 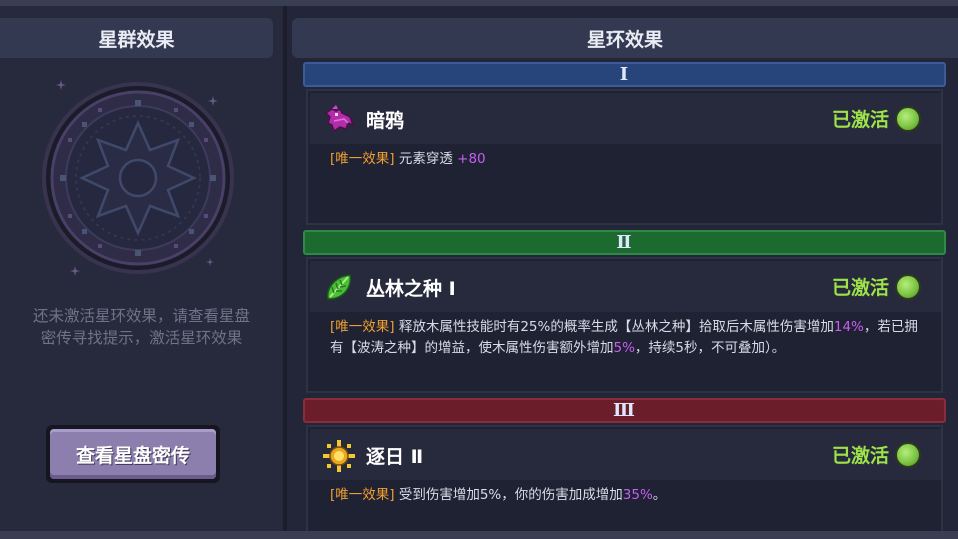 I want to click on hint-line-1: 还未激活星环效果，请查看星盘, so click(x=141, y=316).